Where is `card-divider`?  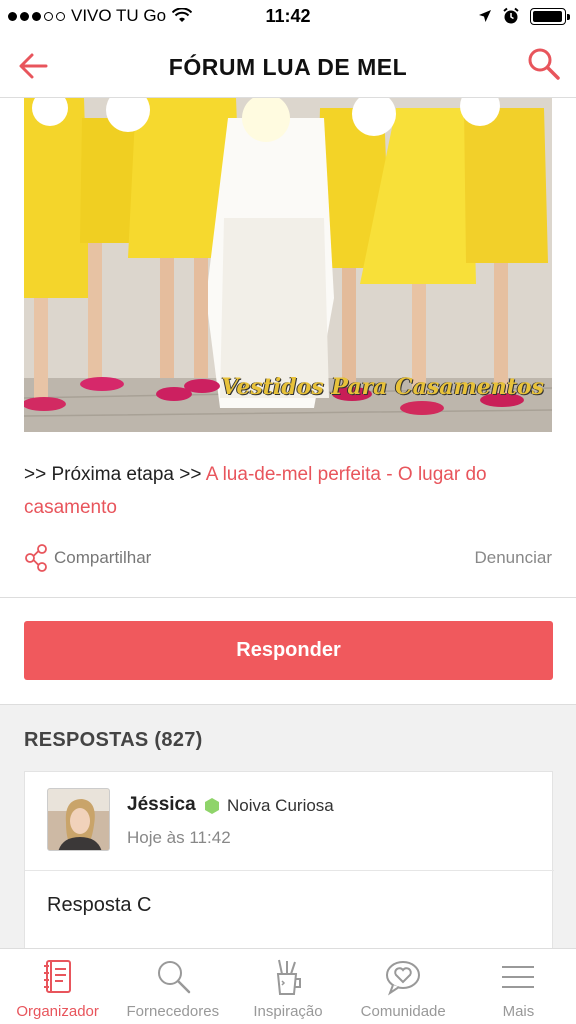
card-divider is located at coordinates (289, 870).